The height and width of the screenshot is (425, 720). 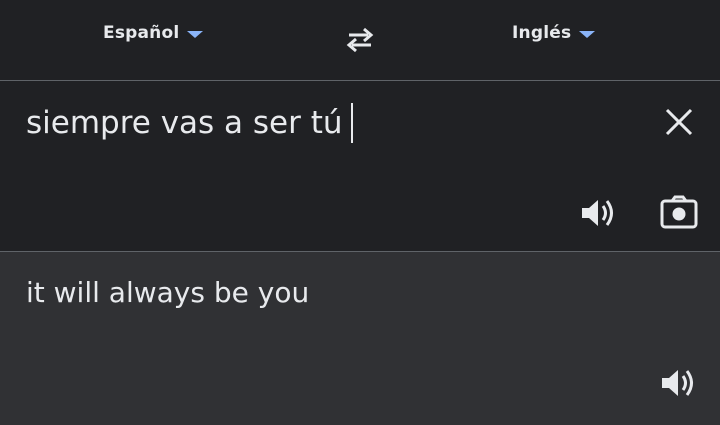 What do you see at coordinates (195, 34) in the screenshot?
I see `source-language-caret-icon` at bounding box center [195, 34].